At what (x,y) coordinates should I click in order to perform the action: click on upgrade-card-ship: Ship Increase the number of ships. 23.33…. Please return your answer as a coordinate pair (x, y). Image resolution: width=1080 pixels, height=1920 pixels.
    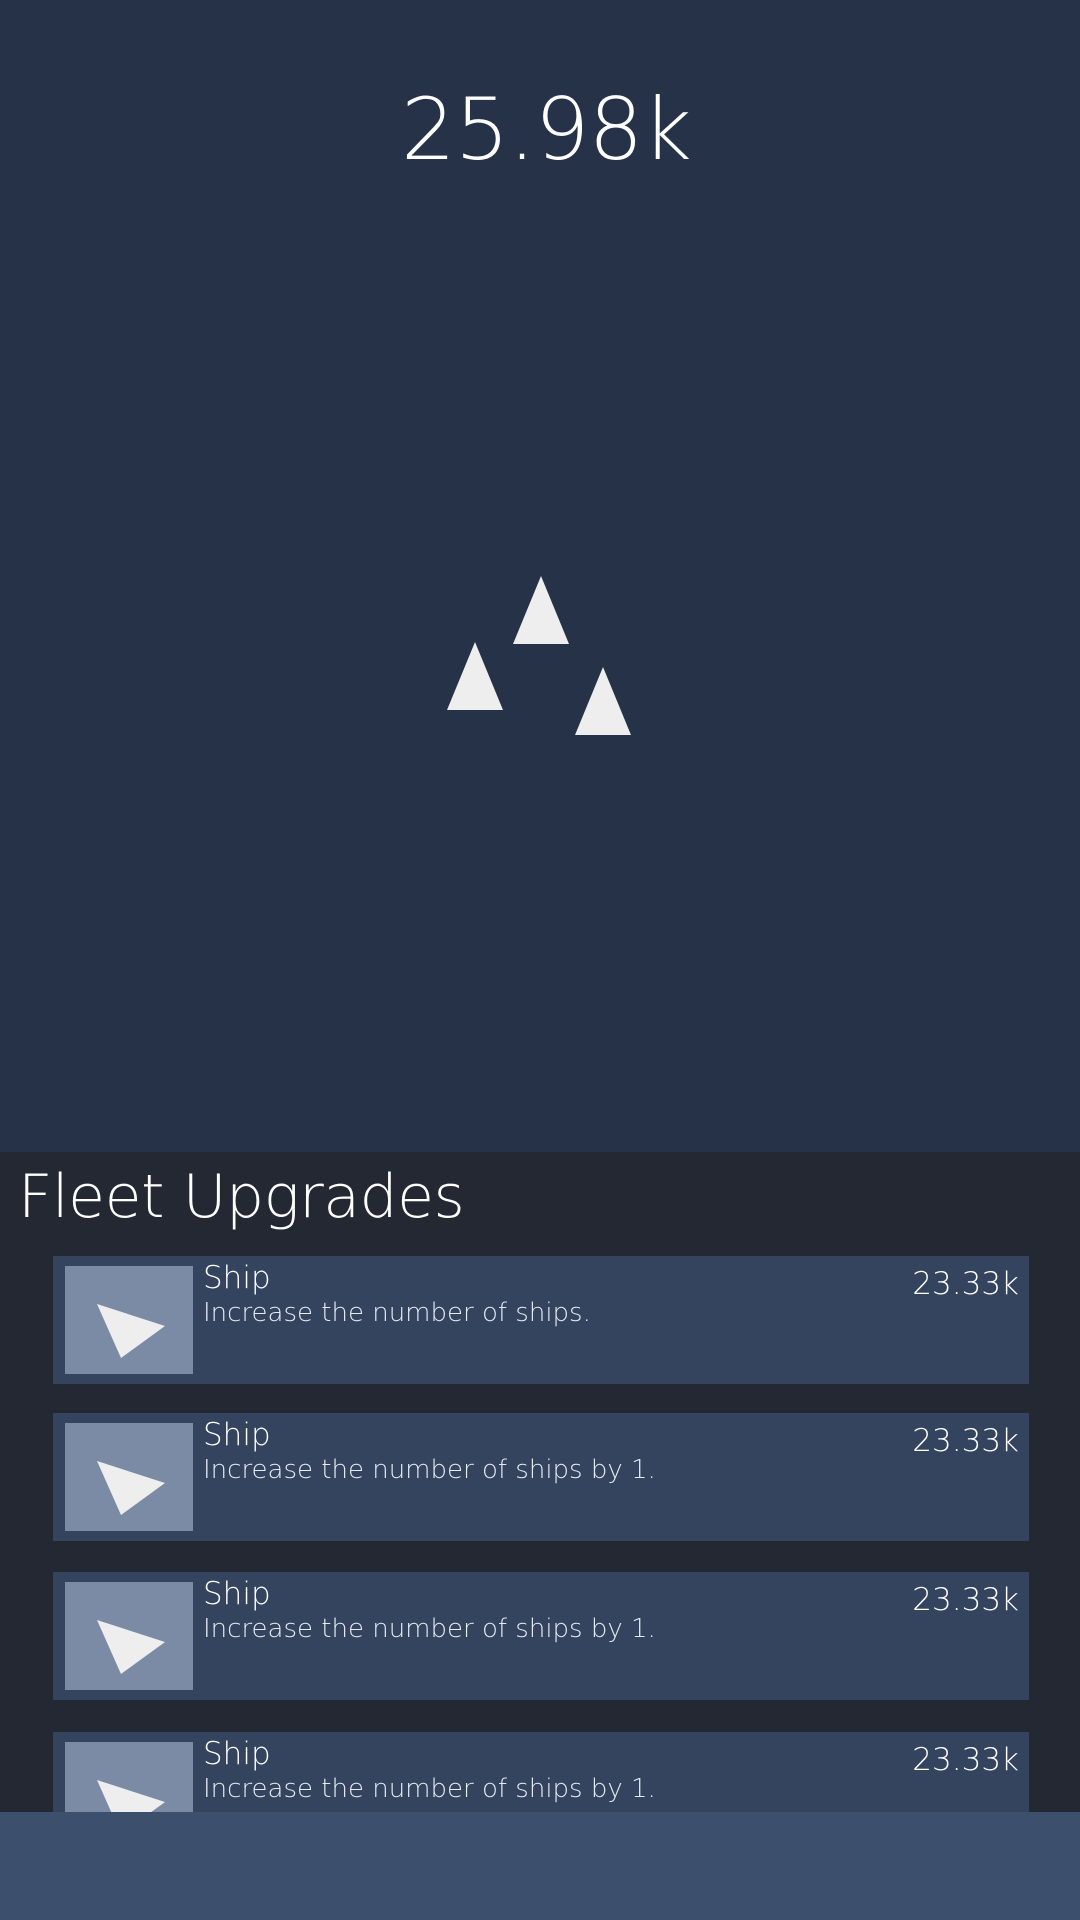
    Looking at the image, I should click on (541, 1320).